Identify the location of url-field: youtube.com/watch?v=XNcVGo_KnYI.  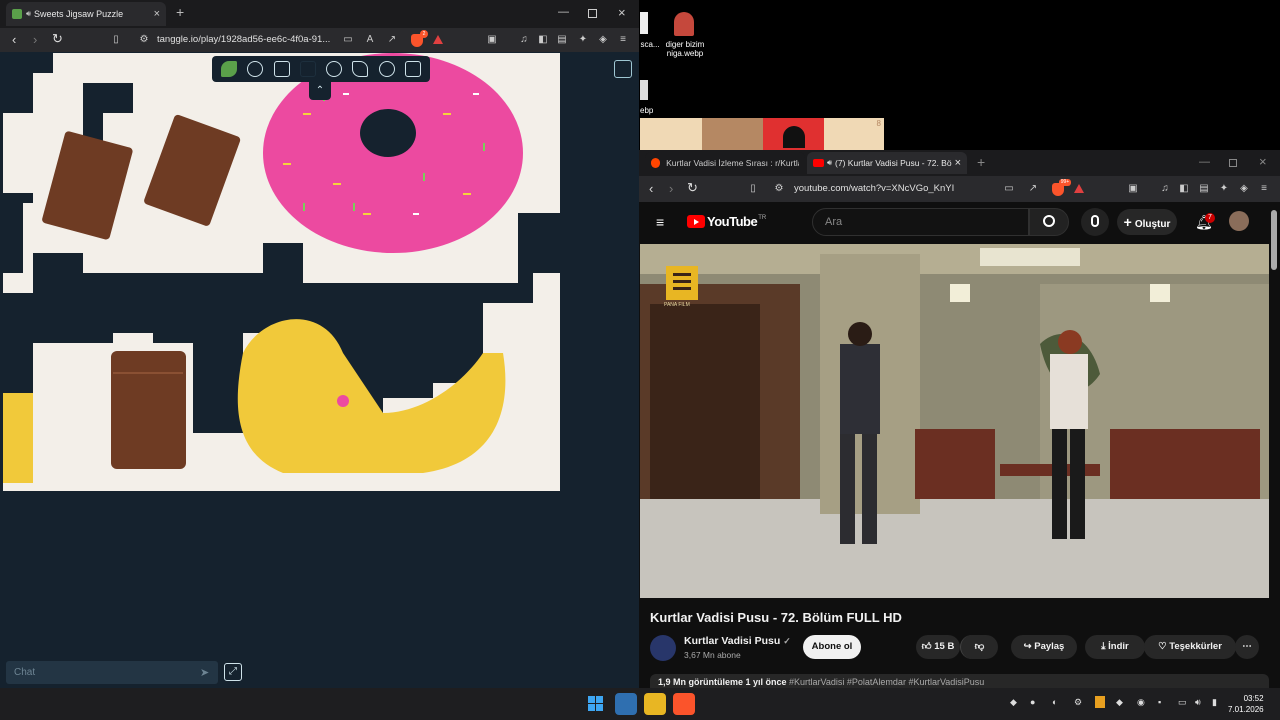
(894, 189).